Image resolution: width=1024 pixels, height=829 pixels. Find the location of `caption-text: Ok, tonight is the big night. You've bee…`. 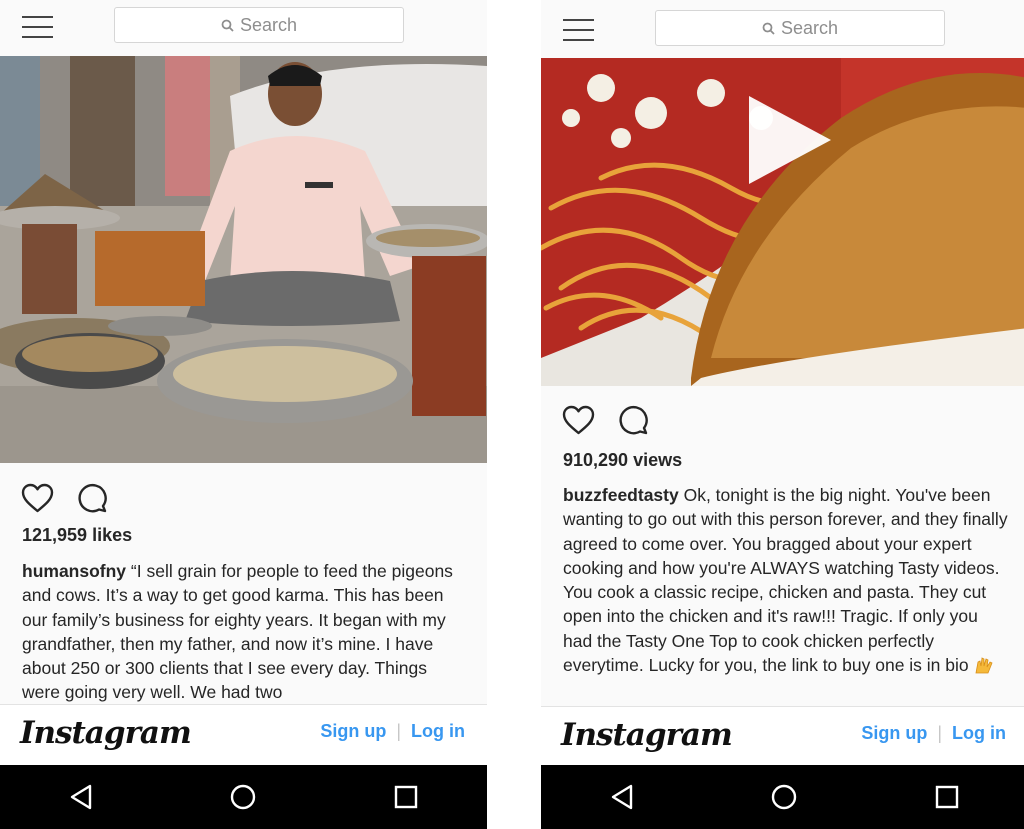

caption-text: Ok, tonight is the big night. You've bee… is located at coordinates (785, 580).